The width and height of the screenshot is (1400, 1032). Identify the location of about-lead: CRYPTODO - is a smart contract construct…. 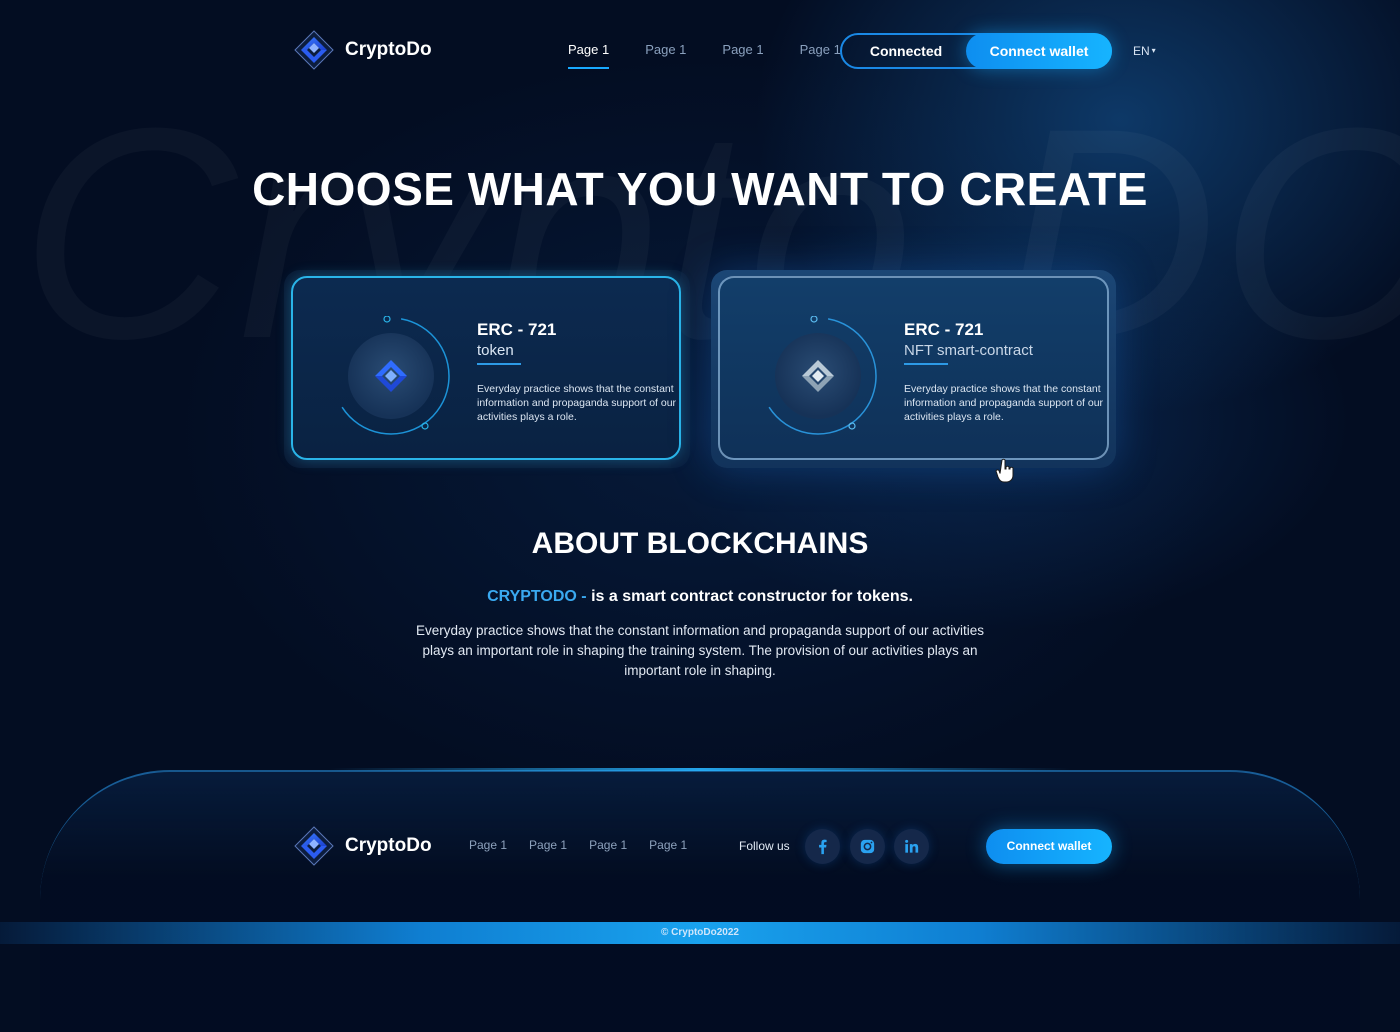
(700, 597).